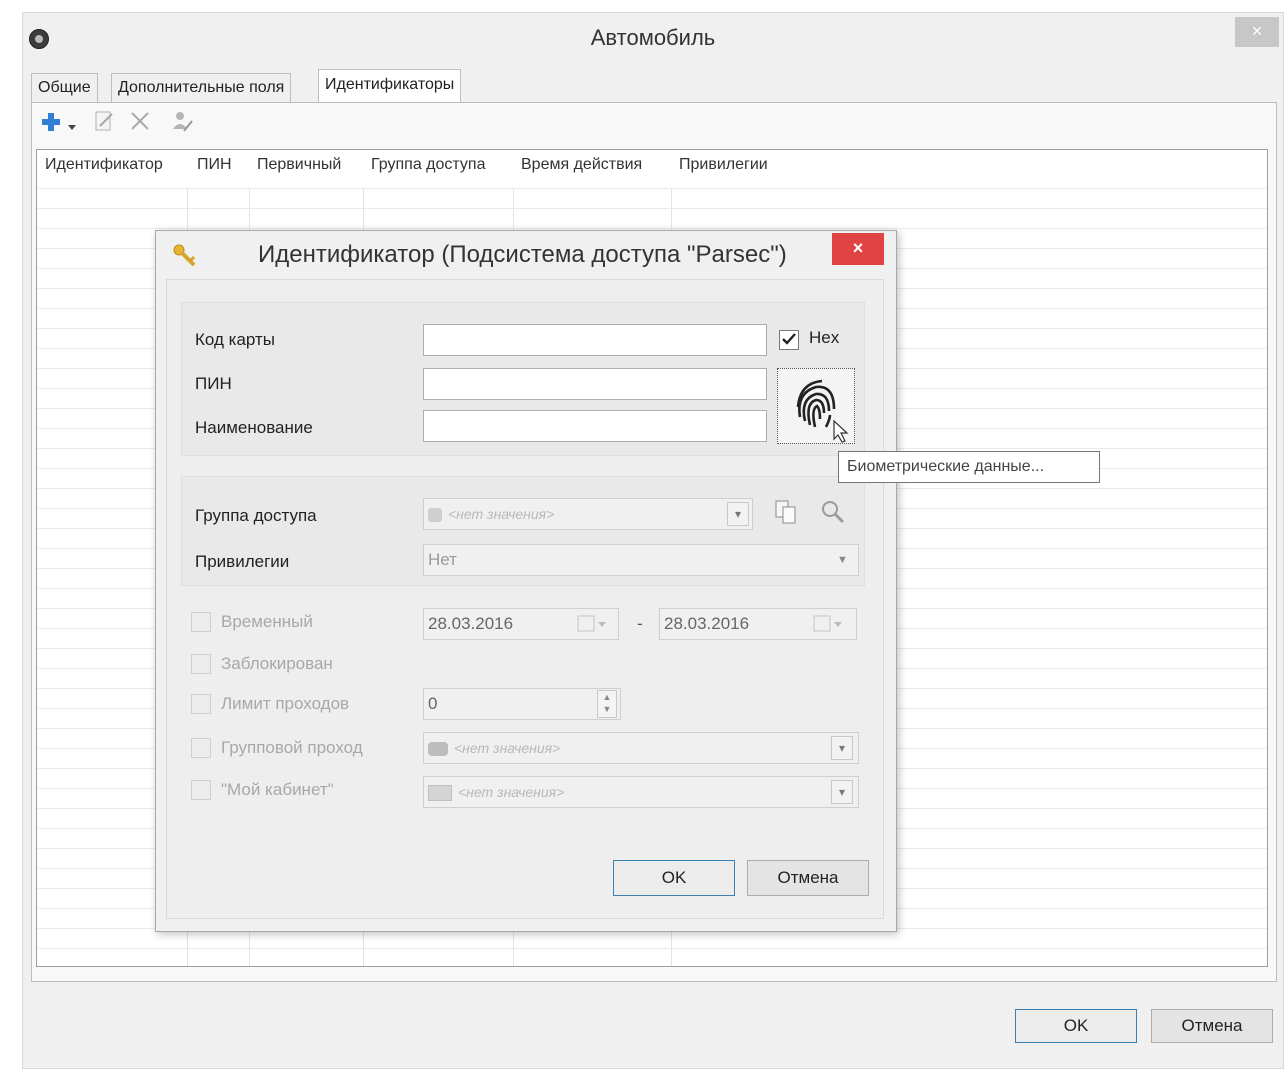 The height and width of the screenshot is (1074, 1285). What do you see at coordinates (285, 703) in the screenshot?
I see `pass-limit-label: Лимит проходов` at bounding box center [285, 703].